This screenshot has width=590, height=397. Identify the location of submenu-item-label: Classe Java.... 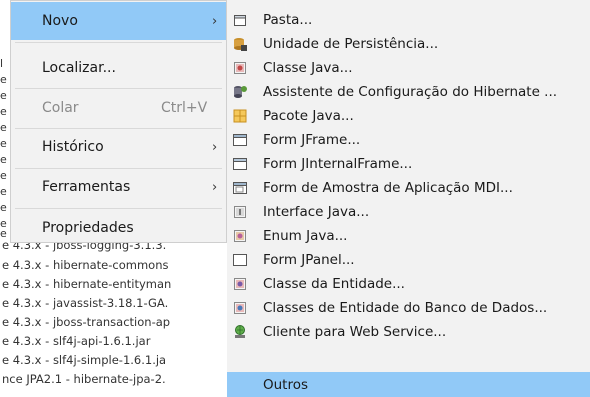
(308, 68).